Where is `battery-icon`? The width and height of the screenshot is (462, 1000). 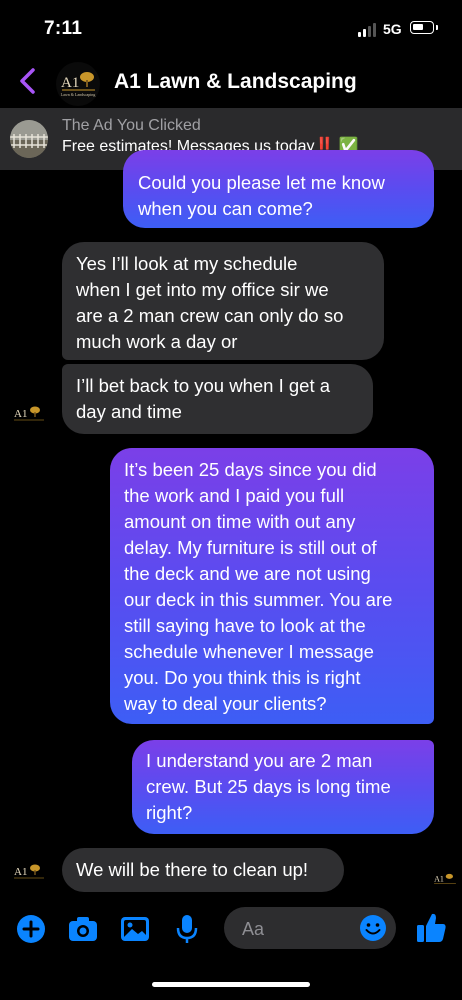 battery-icon is located at coordinates (424, 27).